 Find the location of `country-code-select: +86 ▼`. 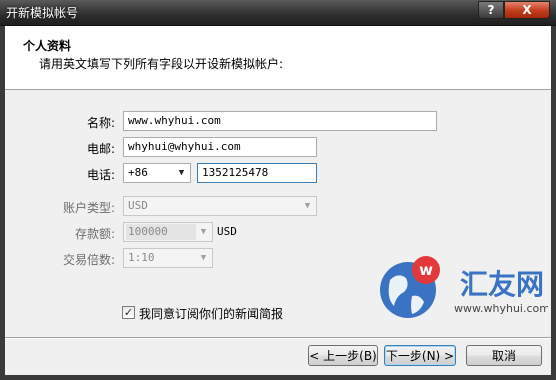

country-code-select: +86 ▼ is located at coordinates (157, 173).